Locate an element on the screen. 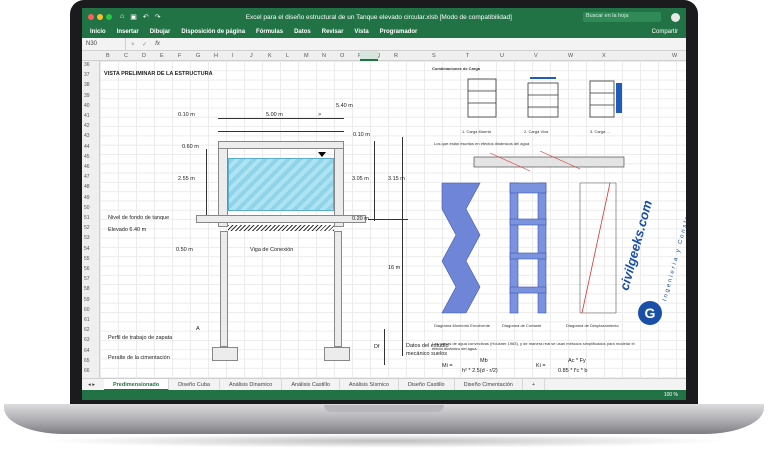 The height and width of the screenshot is (464, 768). formula-bar: N30 × ✓ fx is located at coordinates (384, 44).